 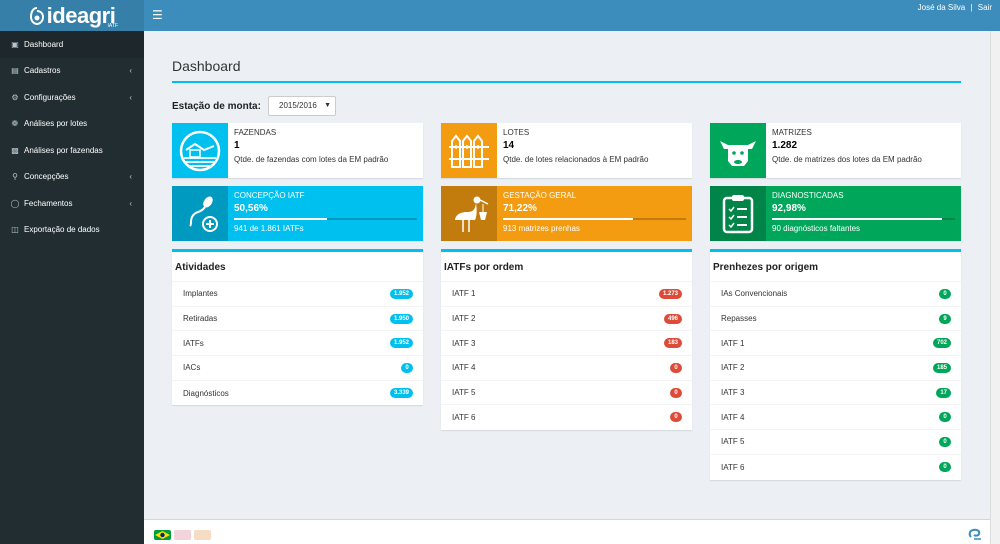 What do you see at coordinates (72, 44) in the screenshot?
I see `sidebar-item-dashboard: ▣ Dashboard` at bounding box center [72, 44].